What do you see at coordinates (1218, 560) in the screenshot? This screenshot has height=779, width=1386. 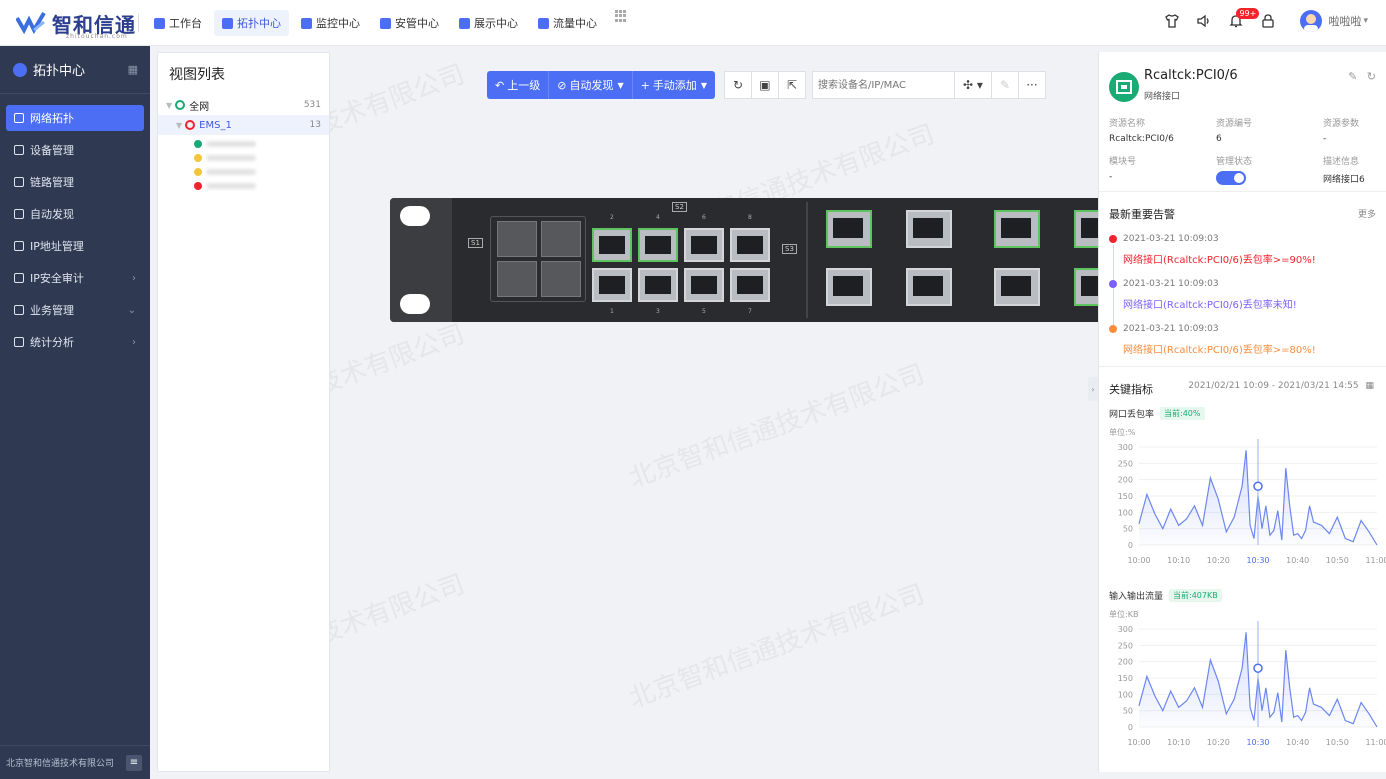 I see `x-tick-label: 10:20` at bounding box center [1218, 560].